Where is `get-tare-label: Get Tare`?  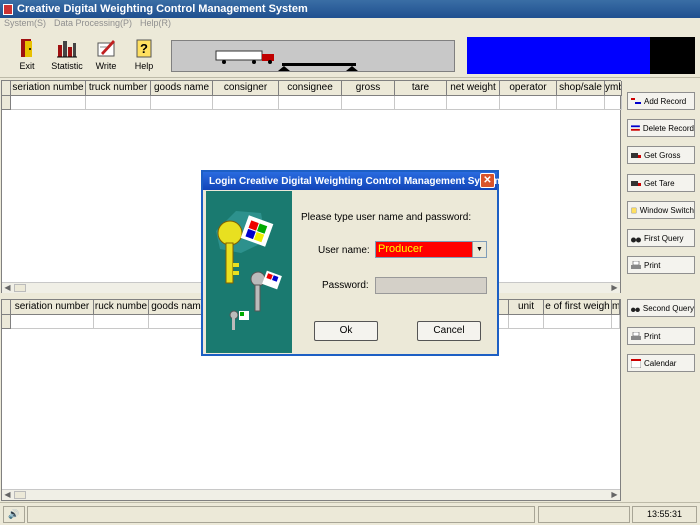
get-tare-label: Get Tare is located at coordinates (659, 183).